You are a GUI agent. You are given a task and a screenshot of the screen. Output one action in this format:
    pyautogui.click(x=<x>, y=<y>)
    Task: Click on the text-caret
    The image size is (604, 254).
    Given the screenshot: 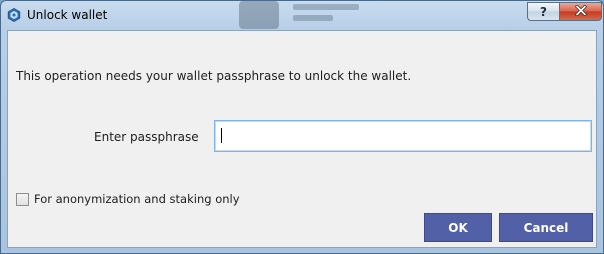 What is the action you would take?
    pyautogui.click(x=221, y=135)
    